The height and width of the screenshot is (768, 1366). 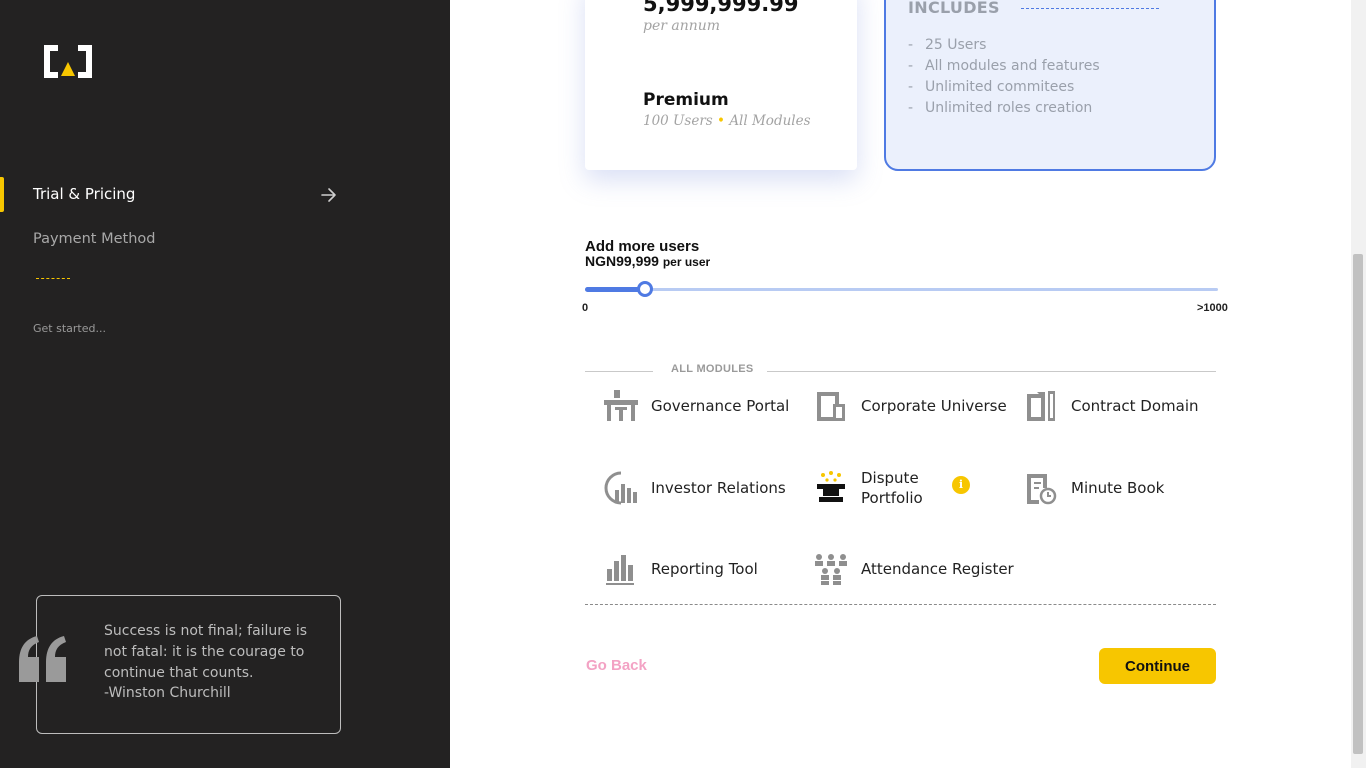 What do you see at coordinates (892, 488) in the screenshot?
I see `module-label: Dispute Portfolio` at bounding box center [892, 488].